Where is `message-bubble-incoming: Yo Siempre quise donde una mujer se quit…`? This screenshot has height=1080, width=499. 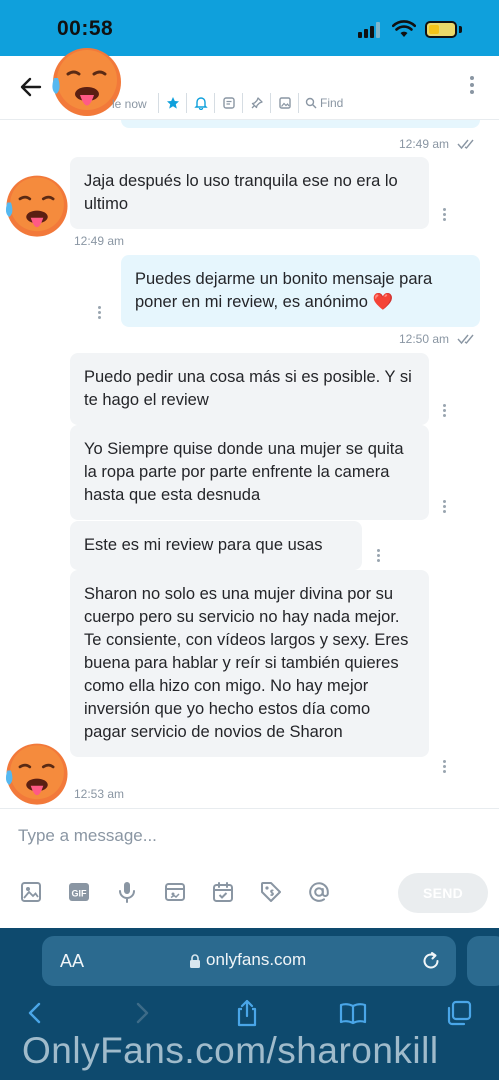
message-bubble-incoming: Yo Siempre quise donde una mujer se quit… is located at coordinates (249, 472).